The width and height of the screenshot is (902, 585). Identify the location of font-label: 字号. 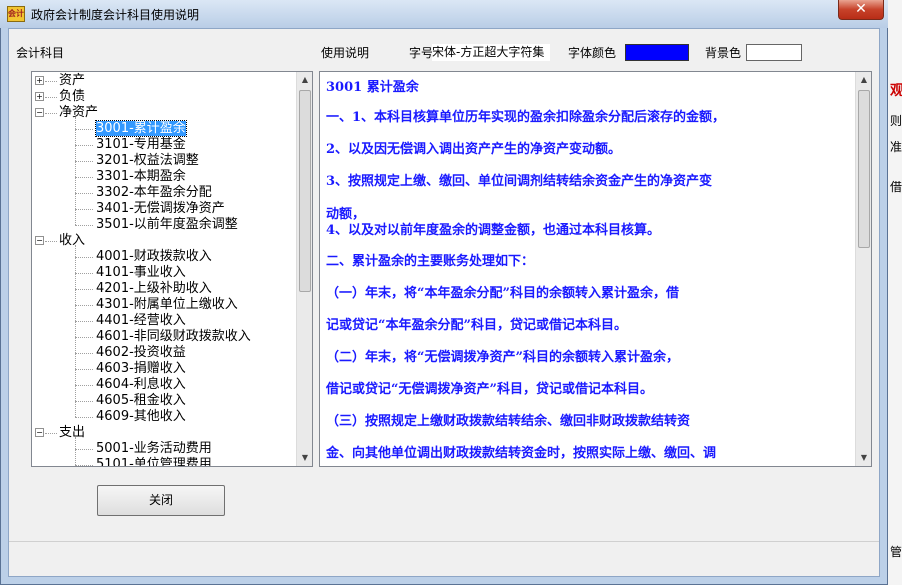
(421, 53).